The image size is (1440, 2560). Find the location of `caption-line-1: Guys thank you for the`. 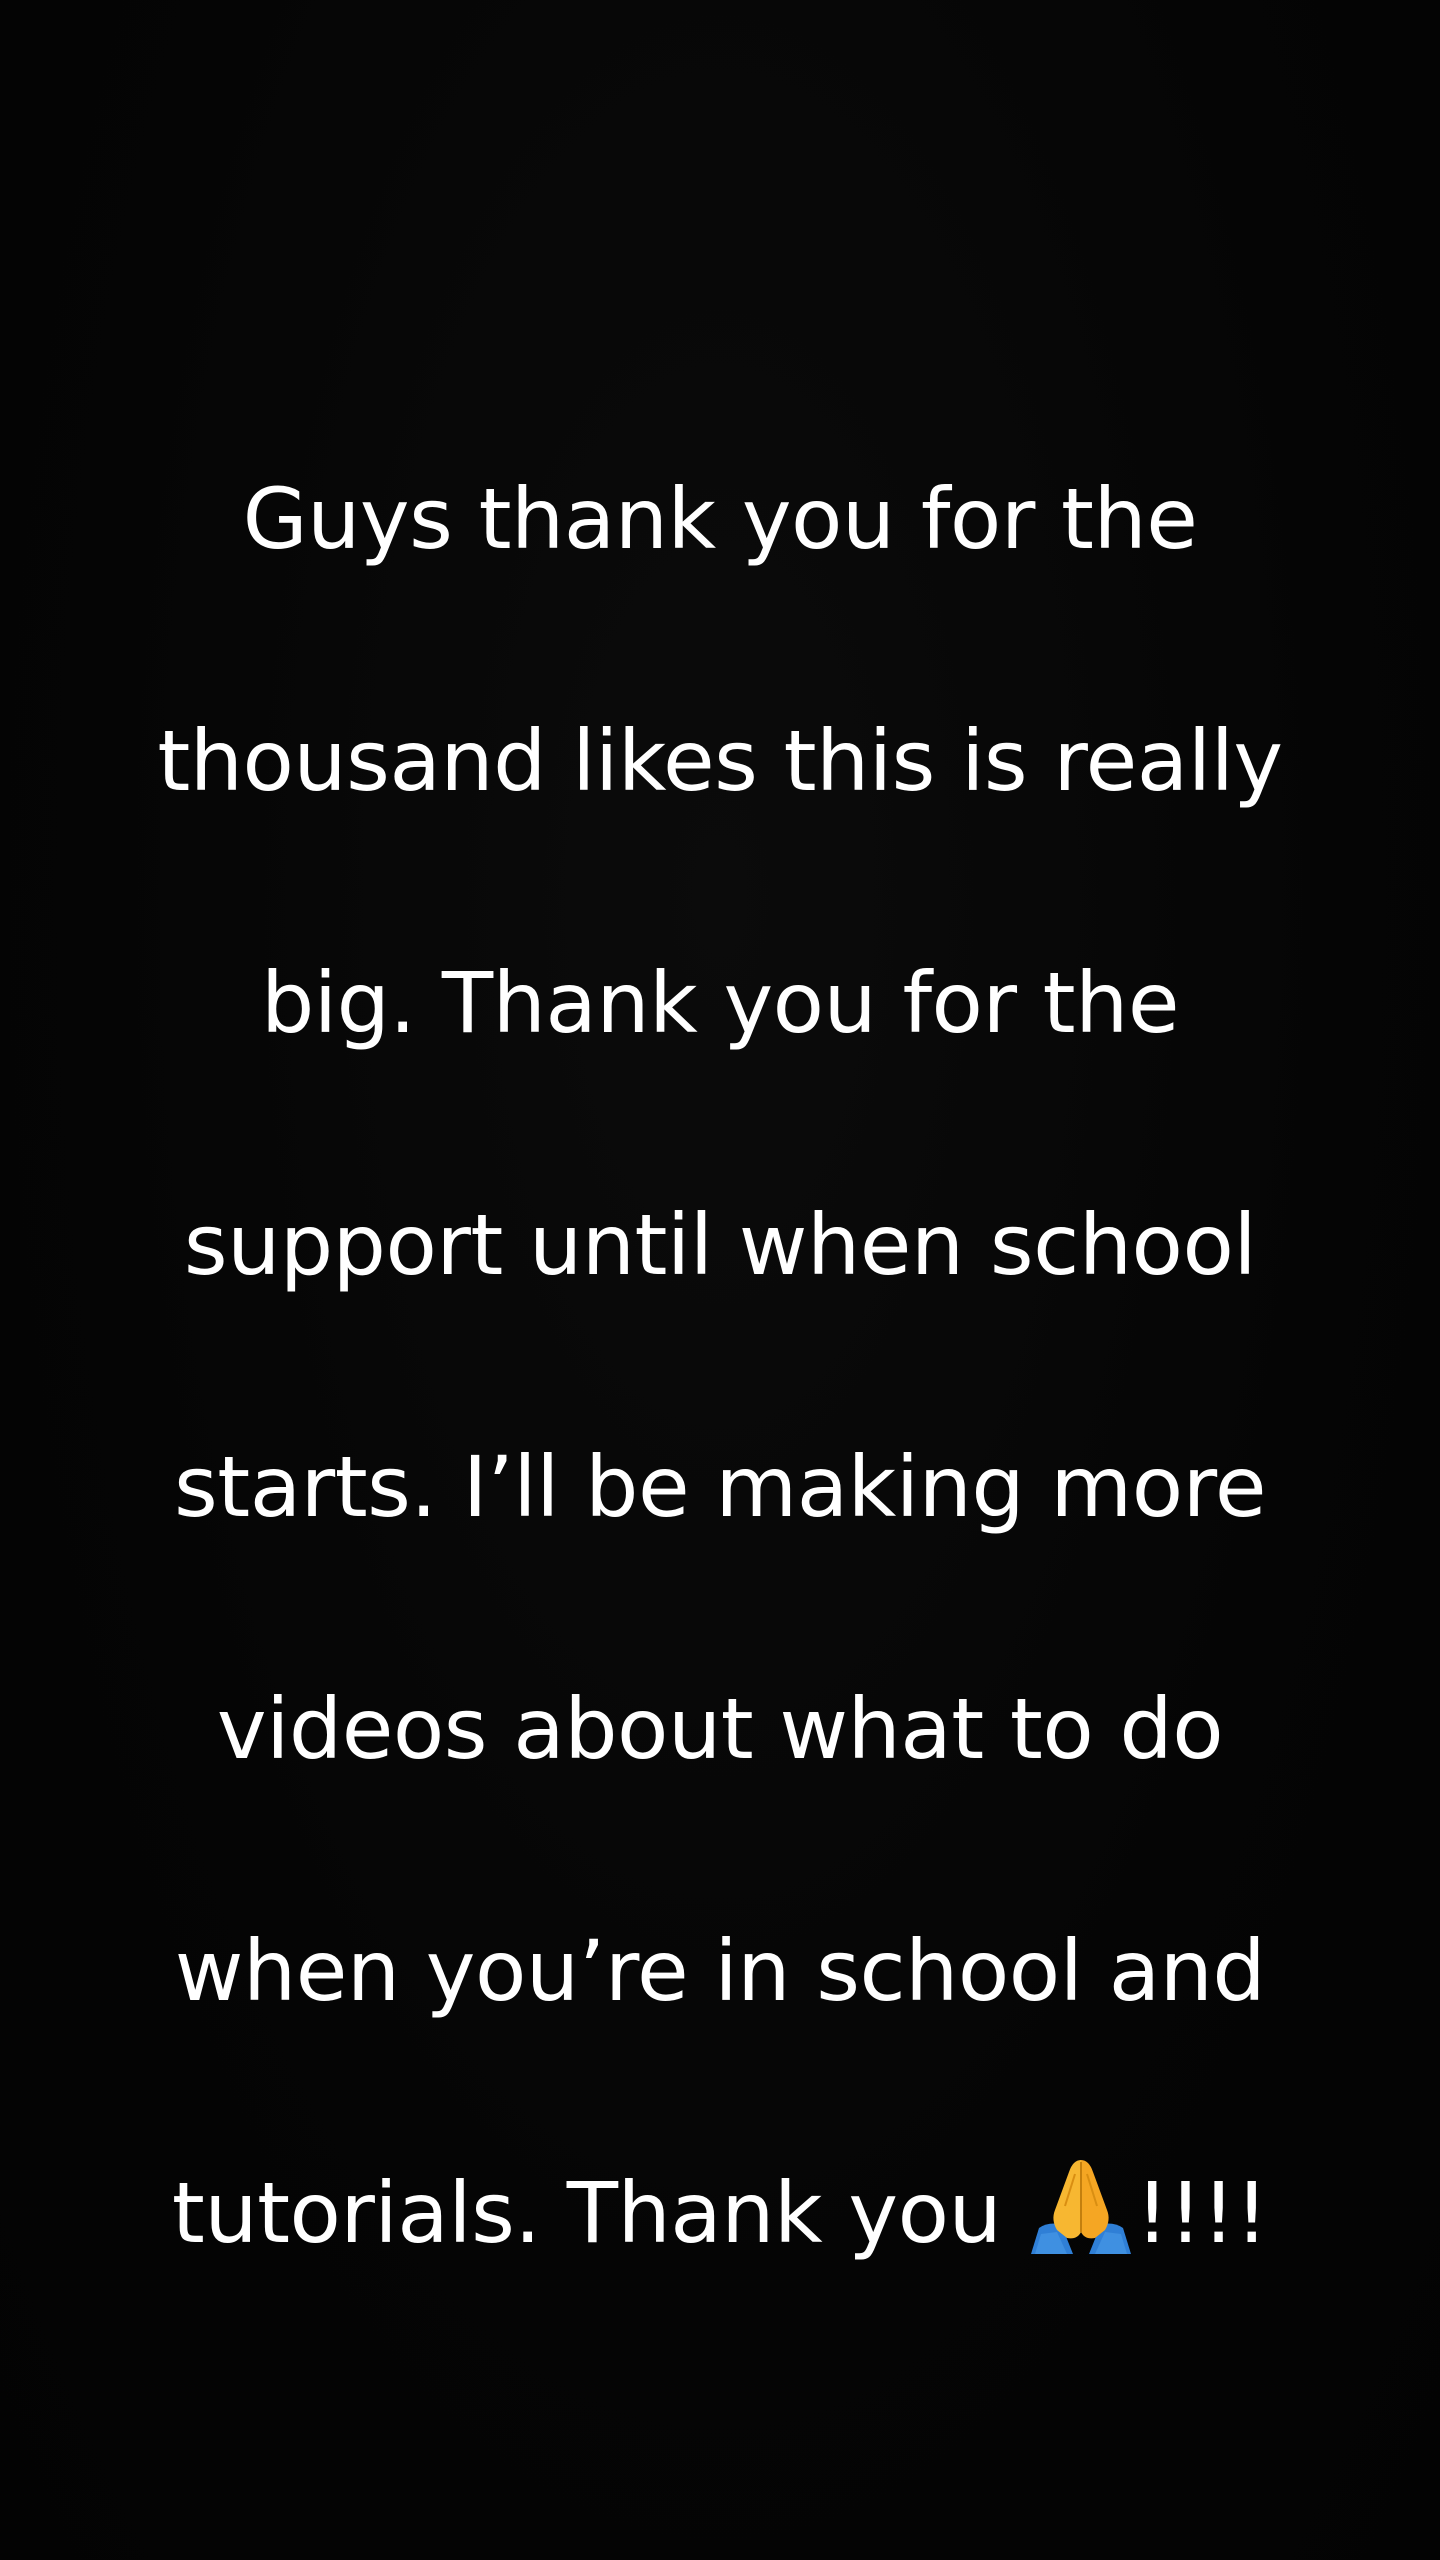

caption-line-1: Guys thank you for the is located at coordinates (720, 519).